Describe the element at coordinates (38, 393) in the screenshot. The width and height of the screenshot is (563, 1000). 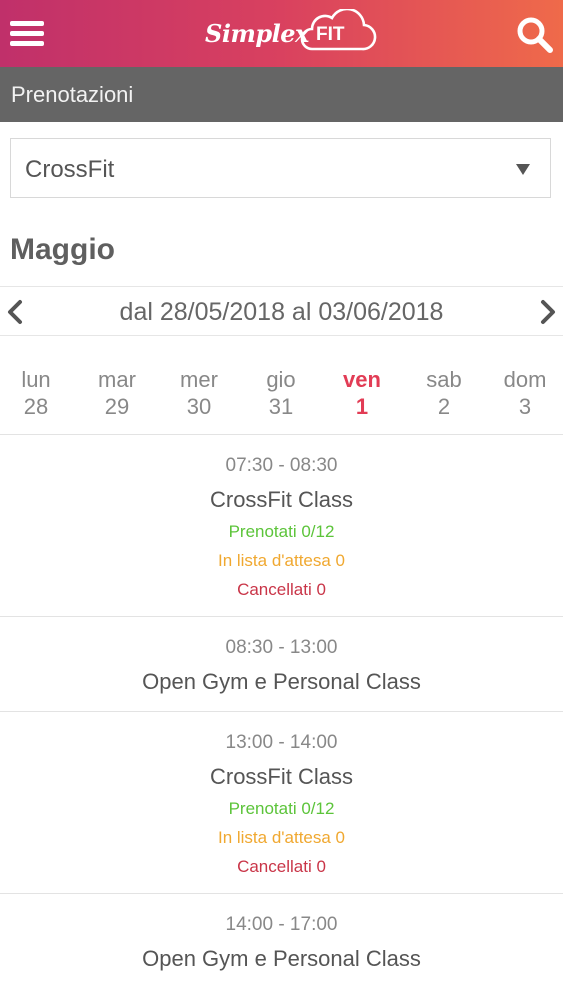
I see `day-monday: lun 28` at that location.